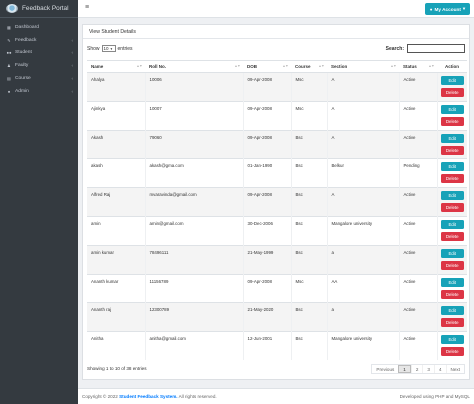 Image resolution: width=474 pixels, height=404 pixels. Describe the element at coordinates (39, 53) in the screenshot. I see `sidebar-item-student: ●● Student ‹` at that location.